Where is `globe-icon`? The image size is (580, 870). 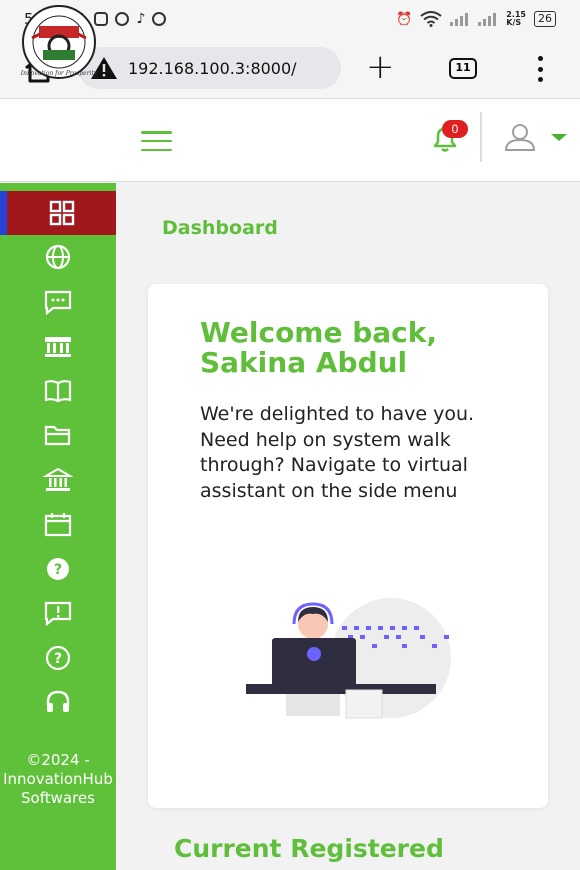 globe-icon is located at coordinates (58, 257).